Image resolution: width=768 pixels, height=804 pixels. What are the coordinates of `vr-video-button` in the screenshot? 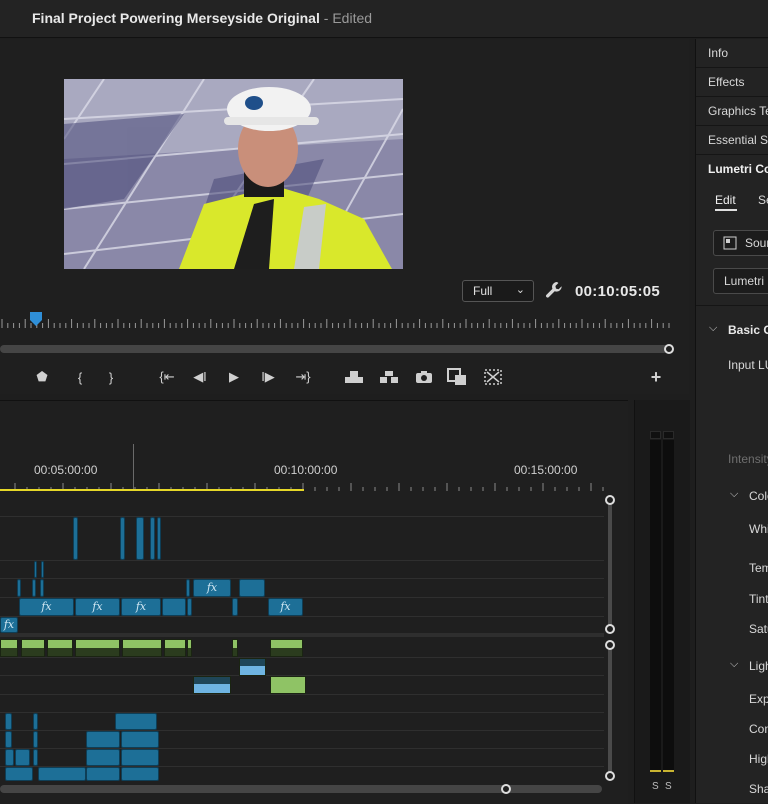 It's located at (493, 377).